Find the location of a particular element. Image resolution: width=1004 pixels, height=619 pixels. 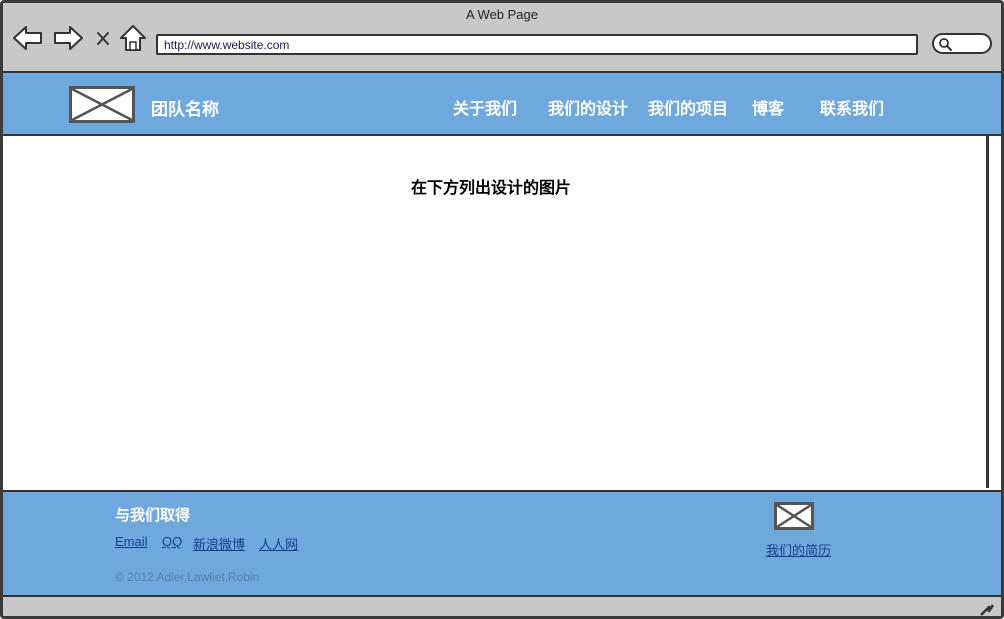

email-link: Email is located at coordinates (131, 541).